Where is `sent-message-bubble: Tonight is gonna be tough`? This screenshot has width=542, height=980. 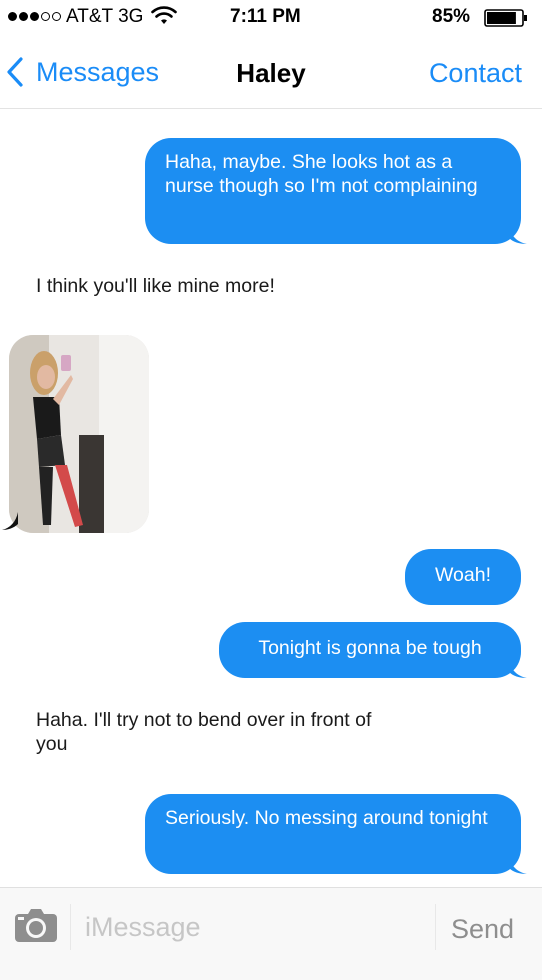
sent-message-bubble: Tonight is gonna be tough is located at coordinates (370, 650).